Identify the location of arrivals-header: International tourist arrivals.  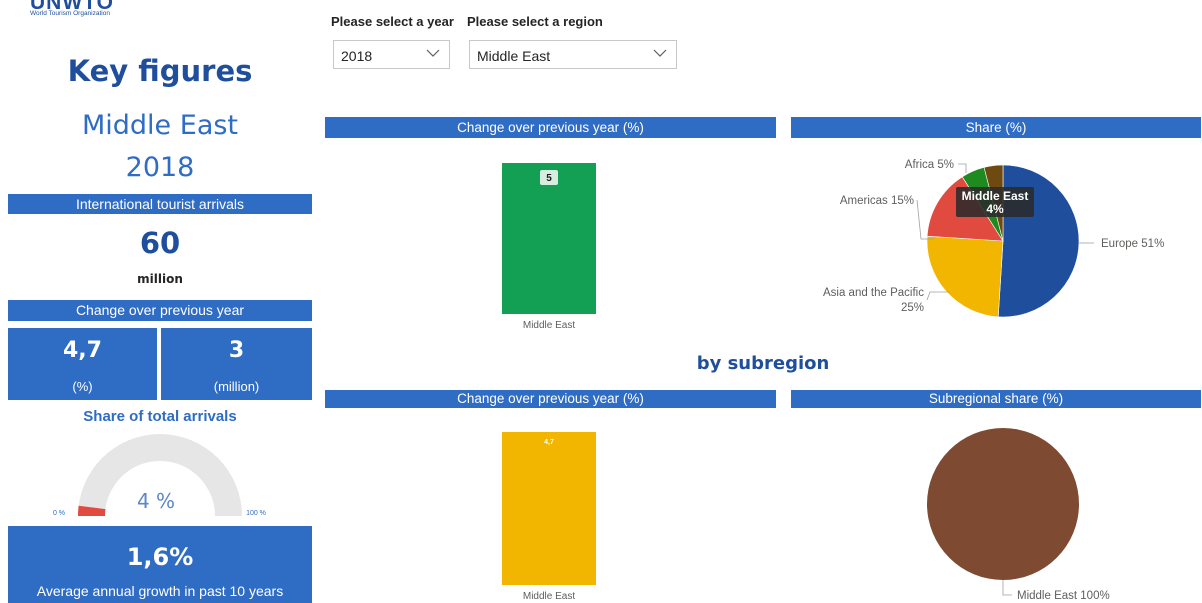
(160, 204).